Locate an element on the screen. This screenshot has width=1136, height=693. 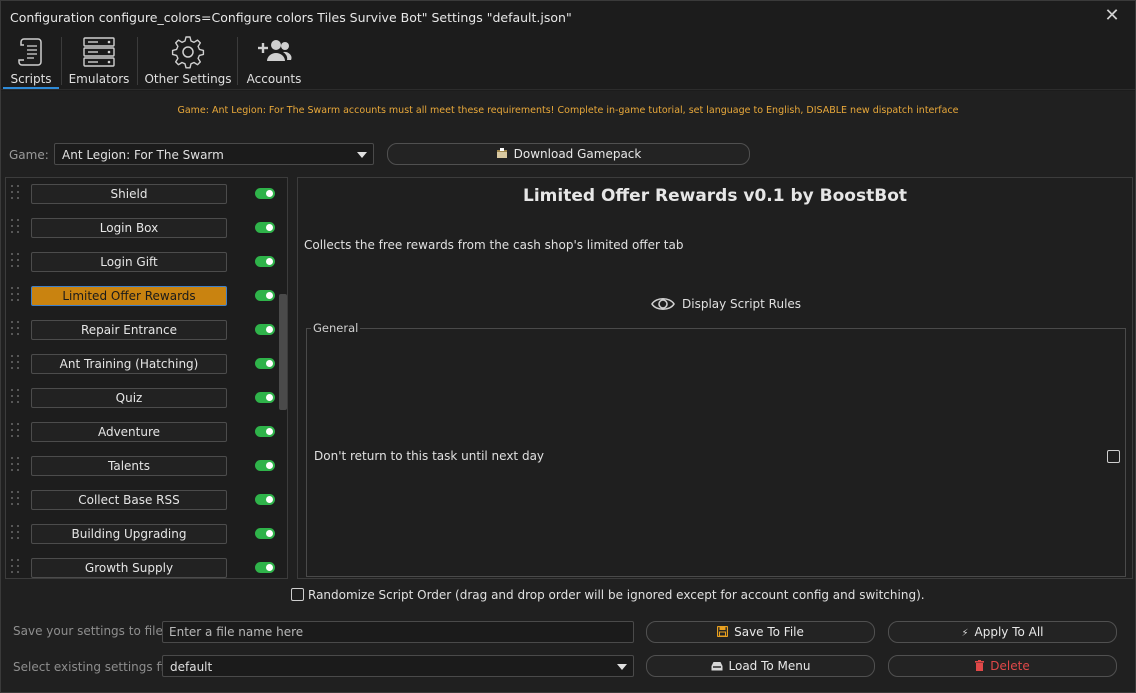
script-row: Limited Offer Rewards is located at coordinates (141, 297).